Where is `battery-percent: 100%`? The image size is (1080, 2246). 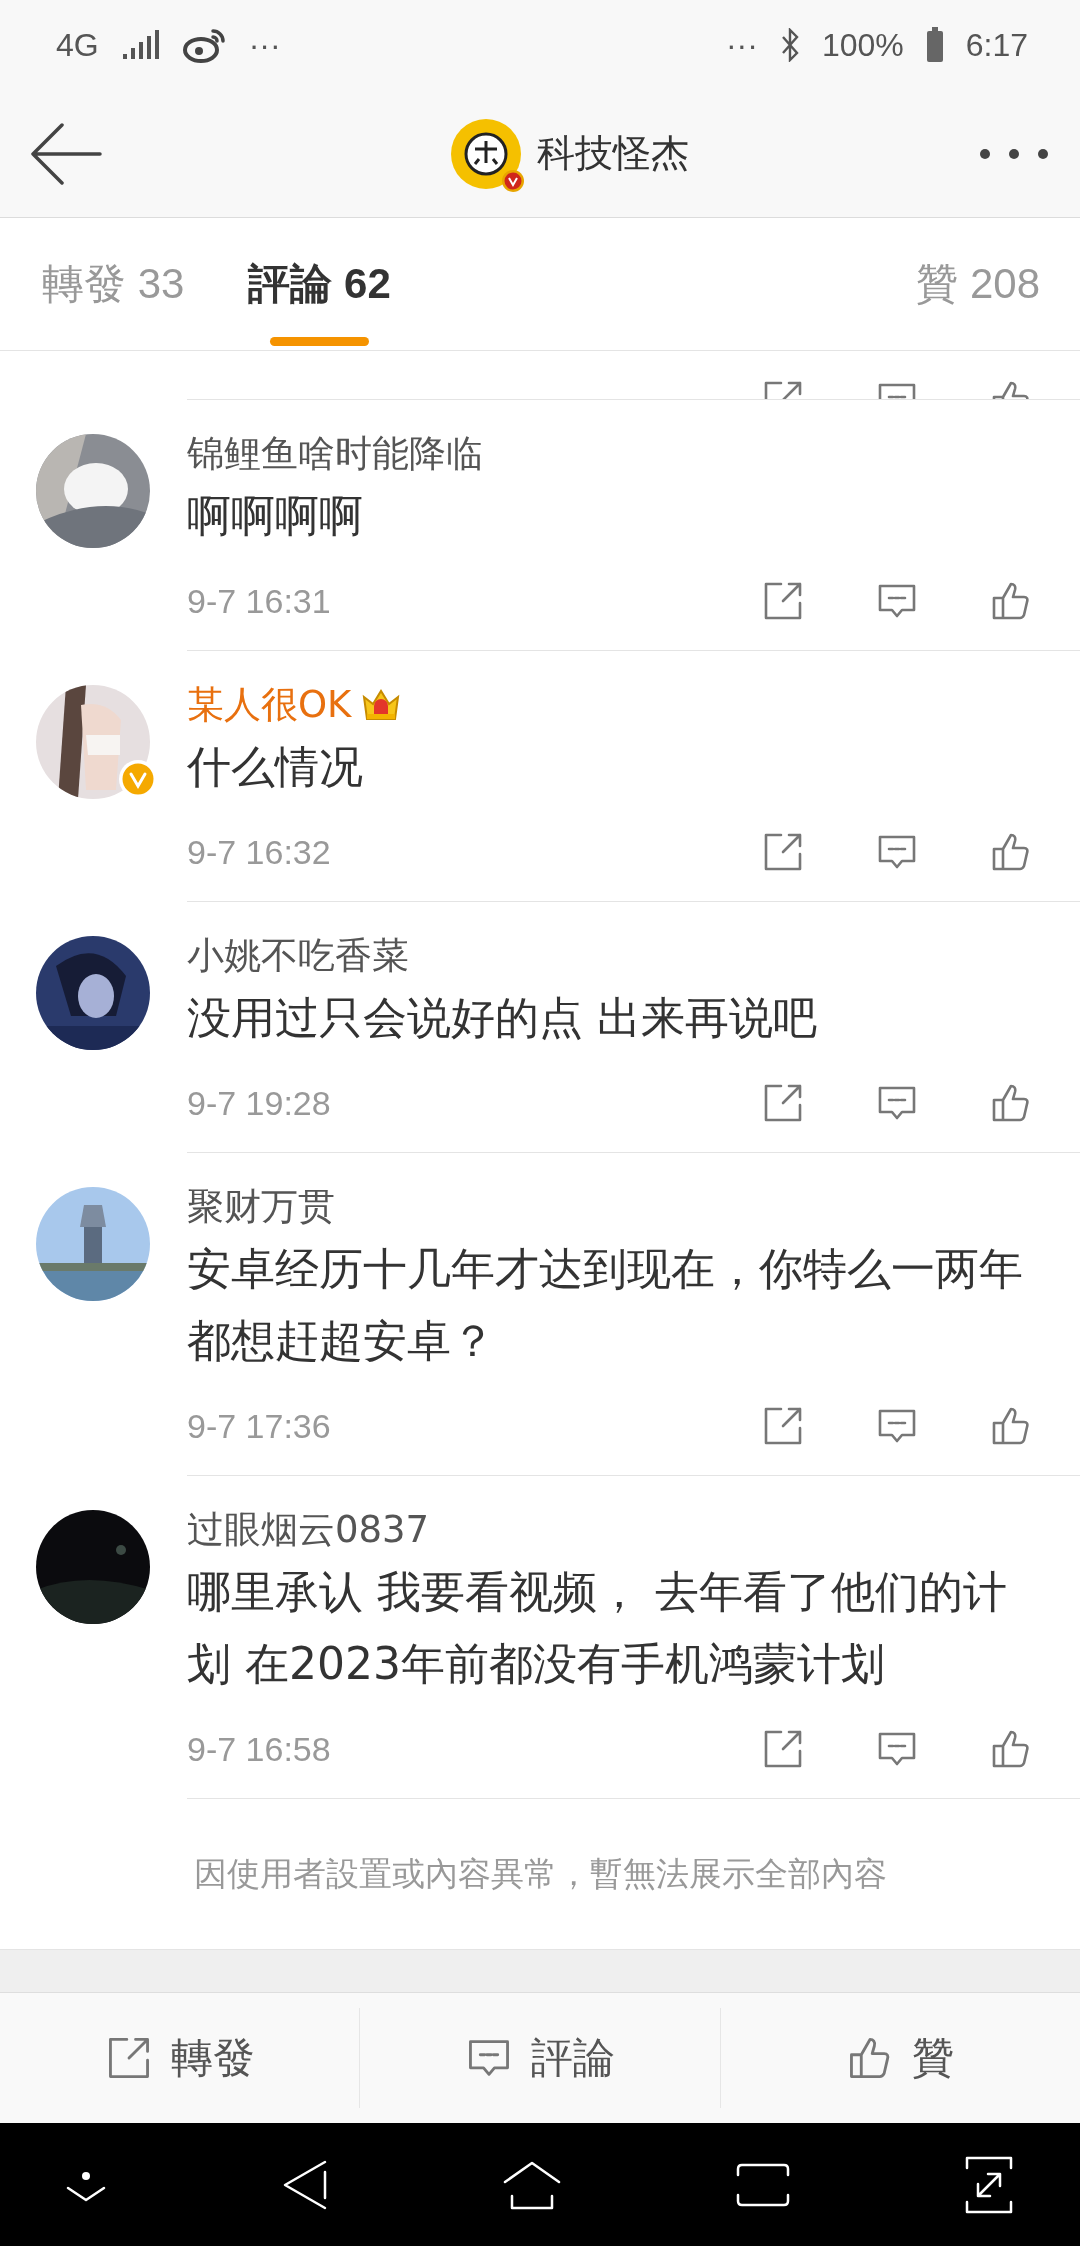 battery-percent: 100% is located at coordinates (862, 45).